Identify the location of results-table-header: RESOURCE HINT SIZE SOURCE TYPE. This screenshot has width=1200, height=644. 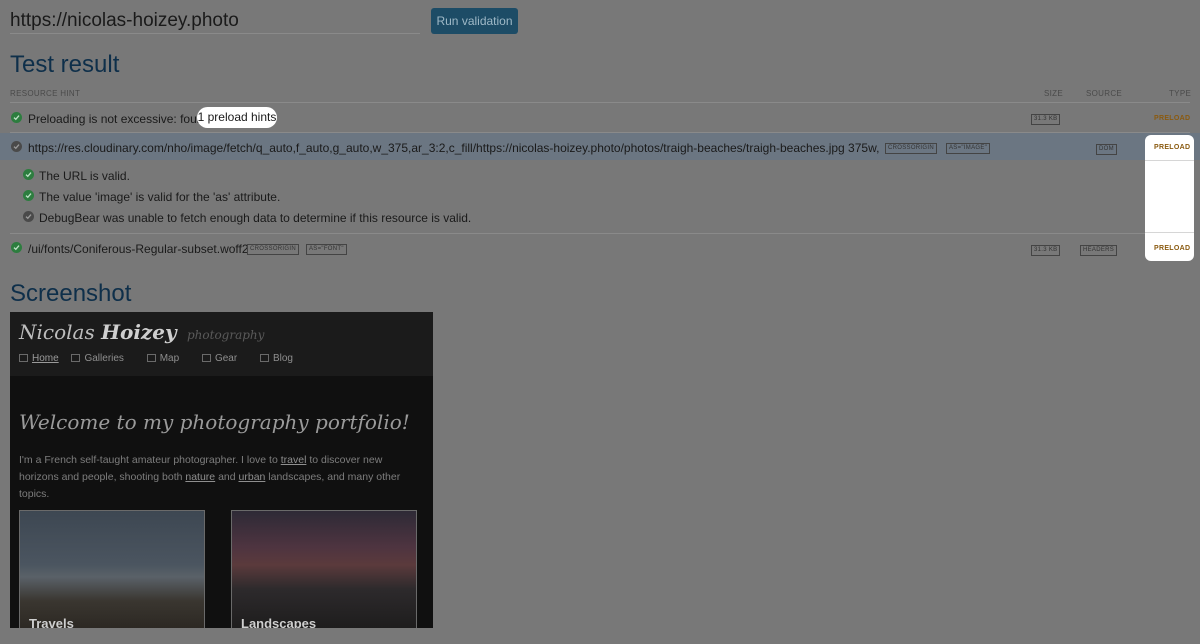
(601, 95).